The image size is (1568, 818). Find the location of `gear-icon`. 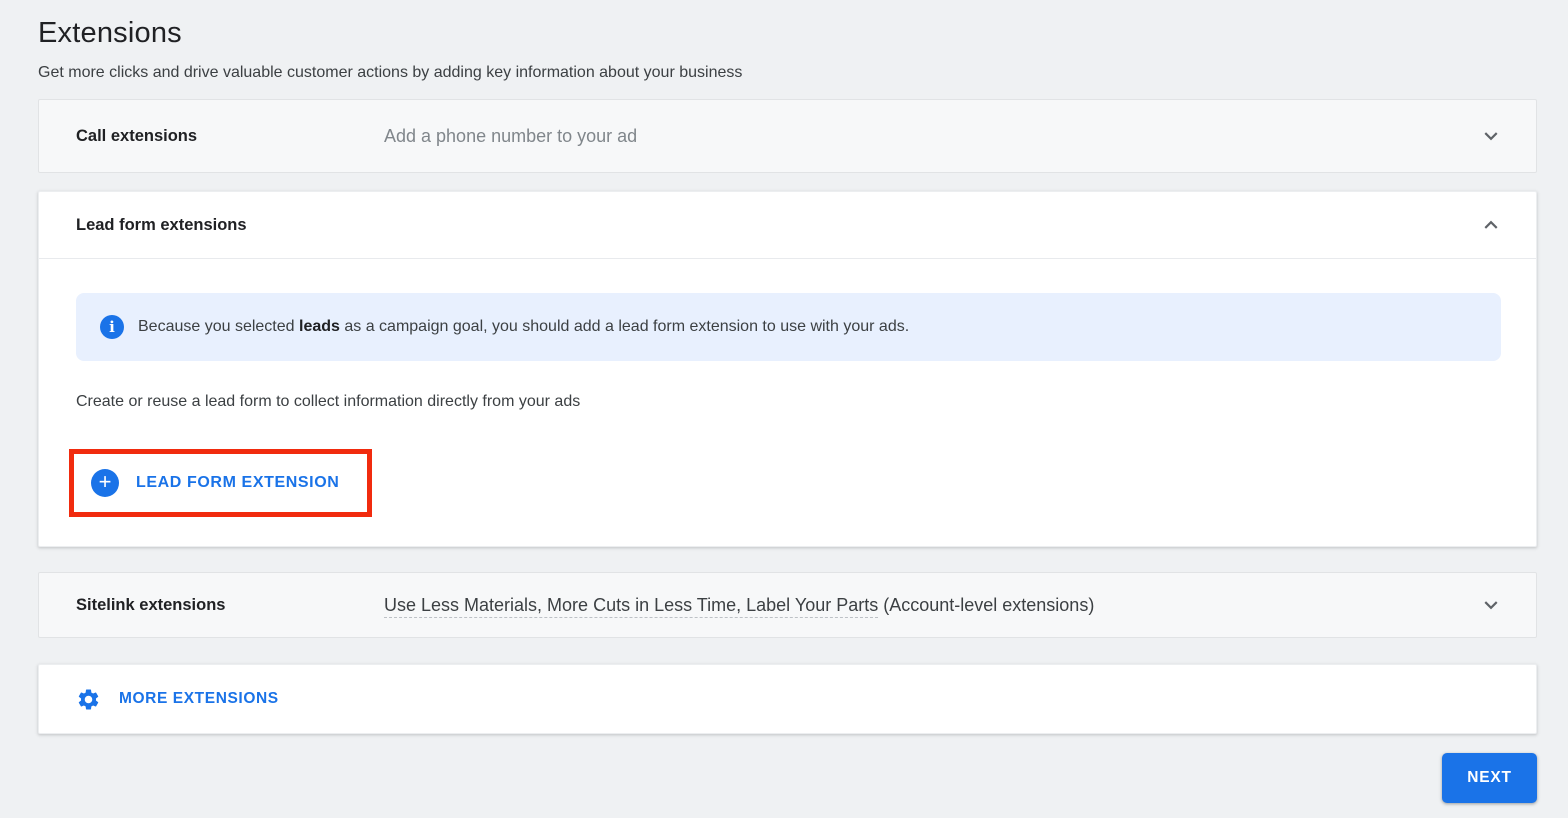

gear-icon is located at coordinates (88, 699).